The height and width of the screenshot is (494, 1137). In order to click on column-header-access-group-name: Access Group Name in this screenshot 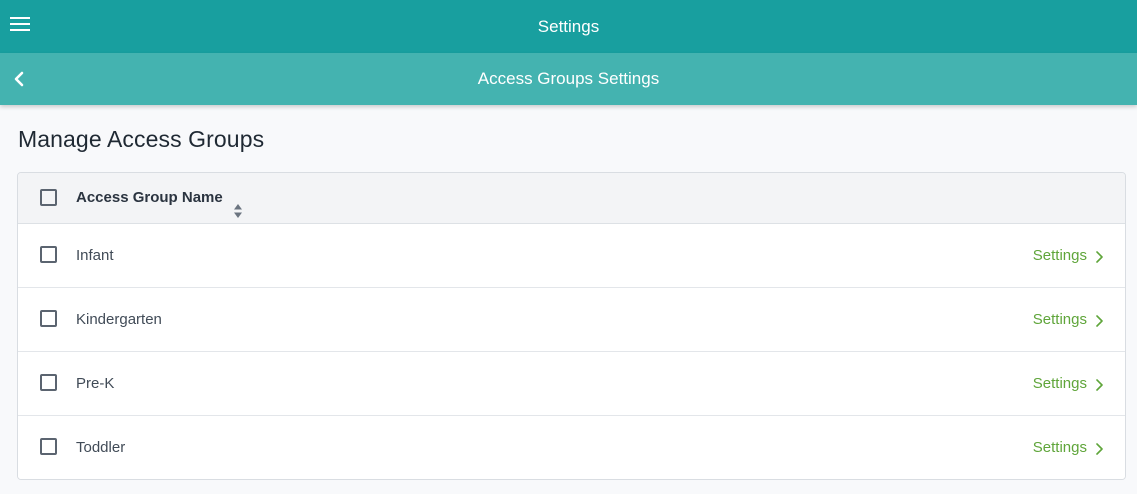, I will do `click(159, 198)`.